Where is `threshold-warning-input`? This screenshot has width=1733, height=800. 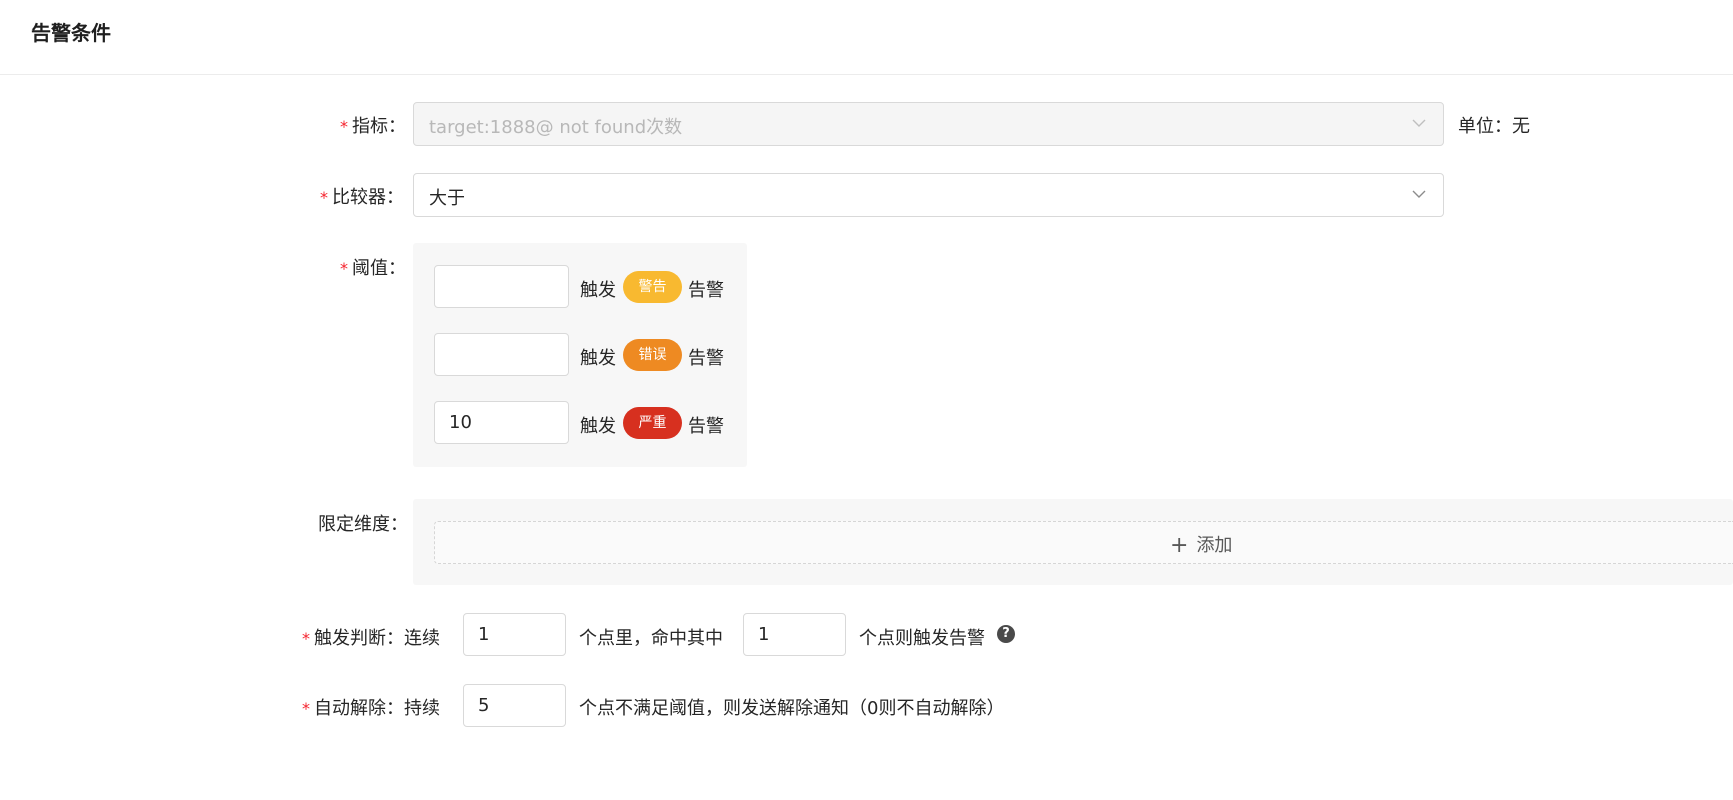
threshold-warning-input is located at coordinates (501, 286).